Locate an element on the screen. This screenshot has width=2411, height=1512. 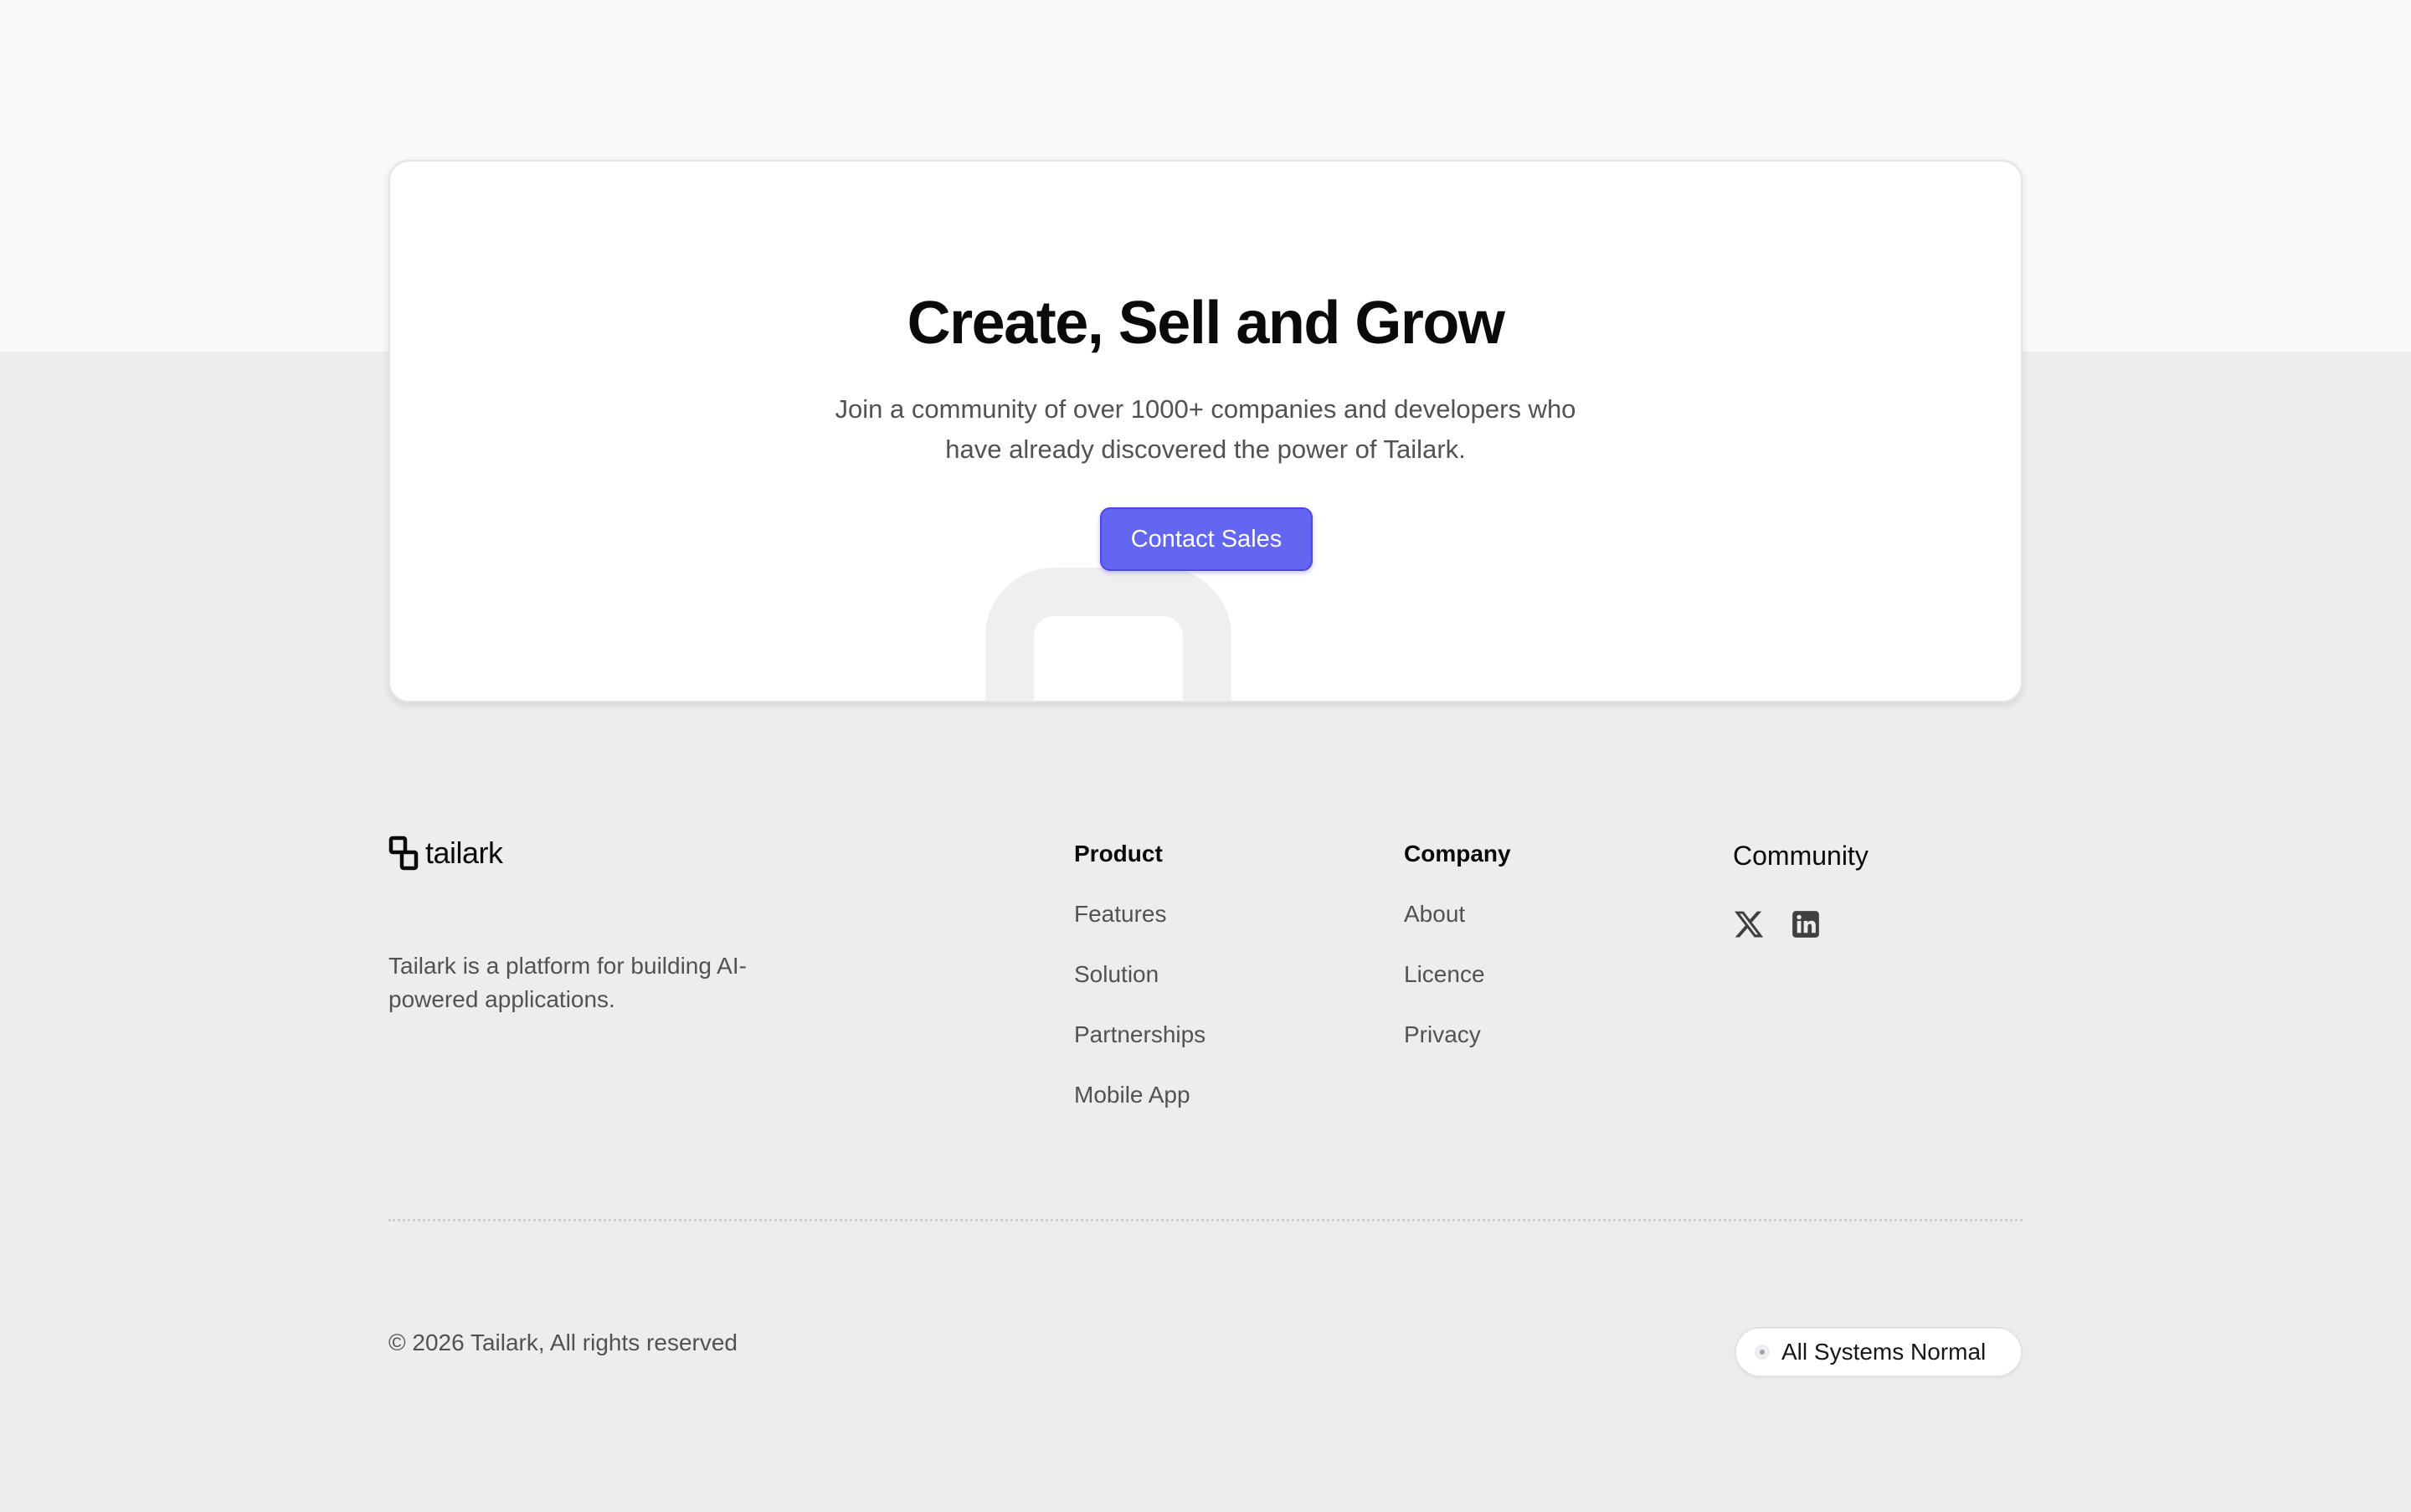
status-label: All Systems Normal is located at coordinates (1884, 1352).